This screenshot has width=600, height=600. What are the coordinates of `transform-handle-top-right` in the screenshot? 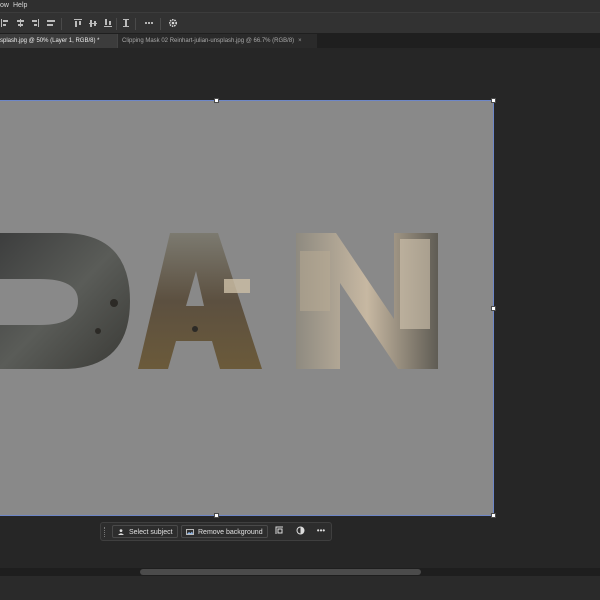 It's located at (493, 100).